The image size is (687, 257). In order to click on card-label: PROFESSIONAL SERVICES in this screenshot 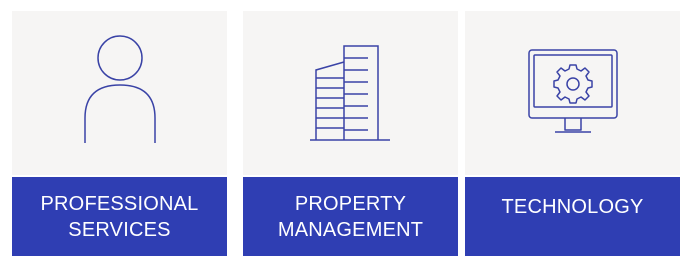, I will do `click(119, 216)`.